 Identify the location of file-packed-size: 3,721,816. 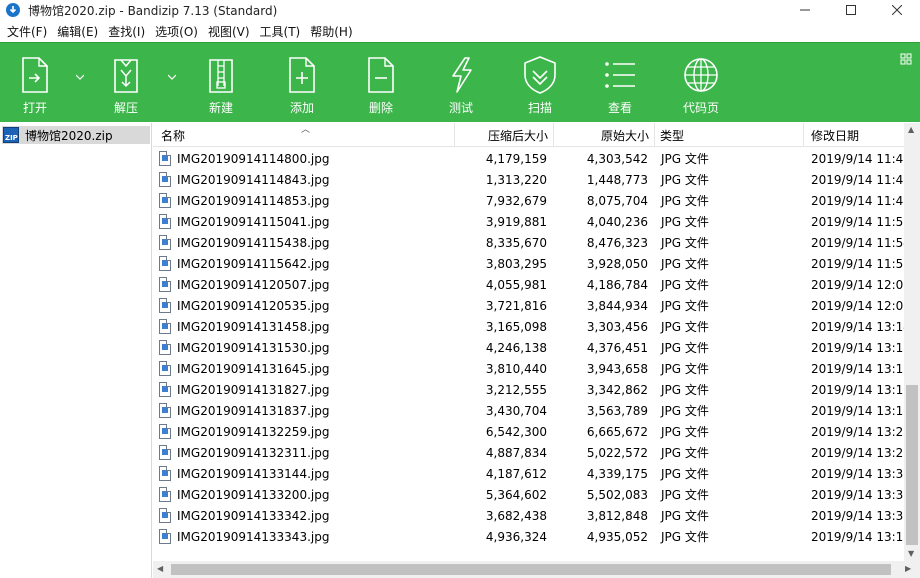
(516, 305).